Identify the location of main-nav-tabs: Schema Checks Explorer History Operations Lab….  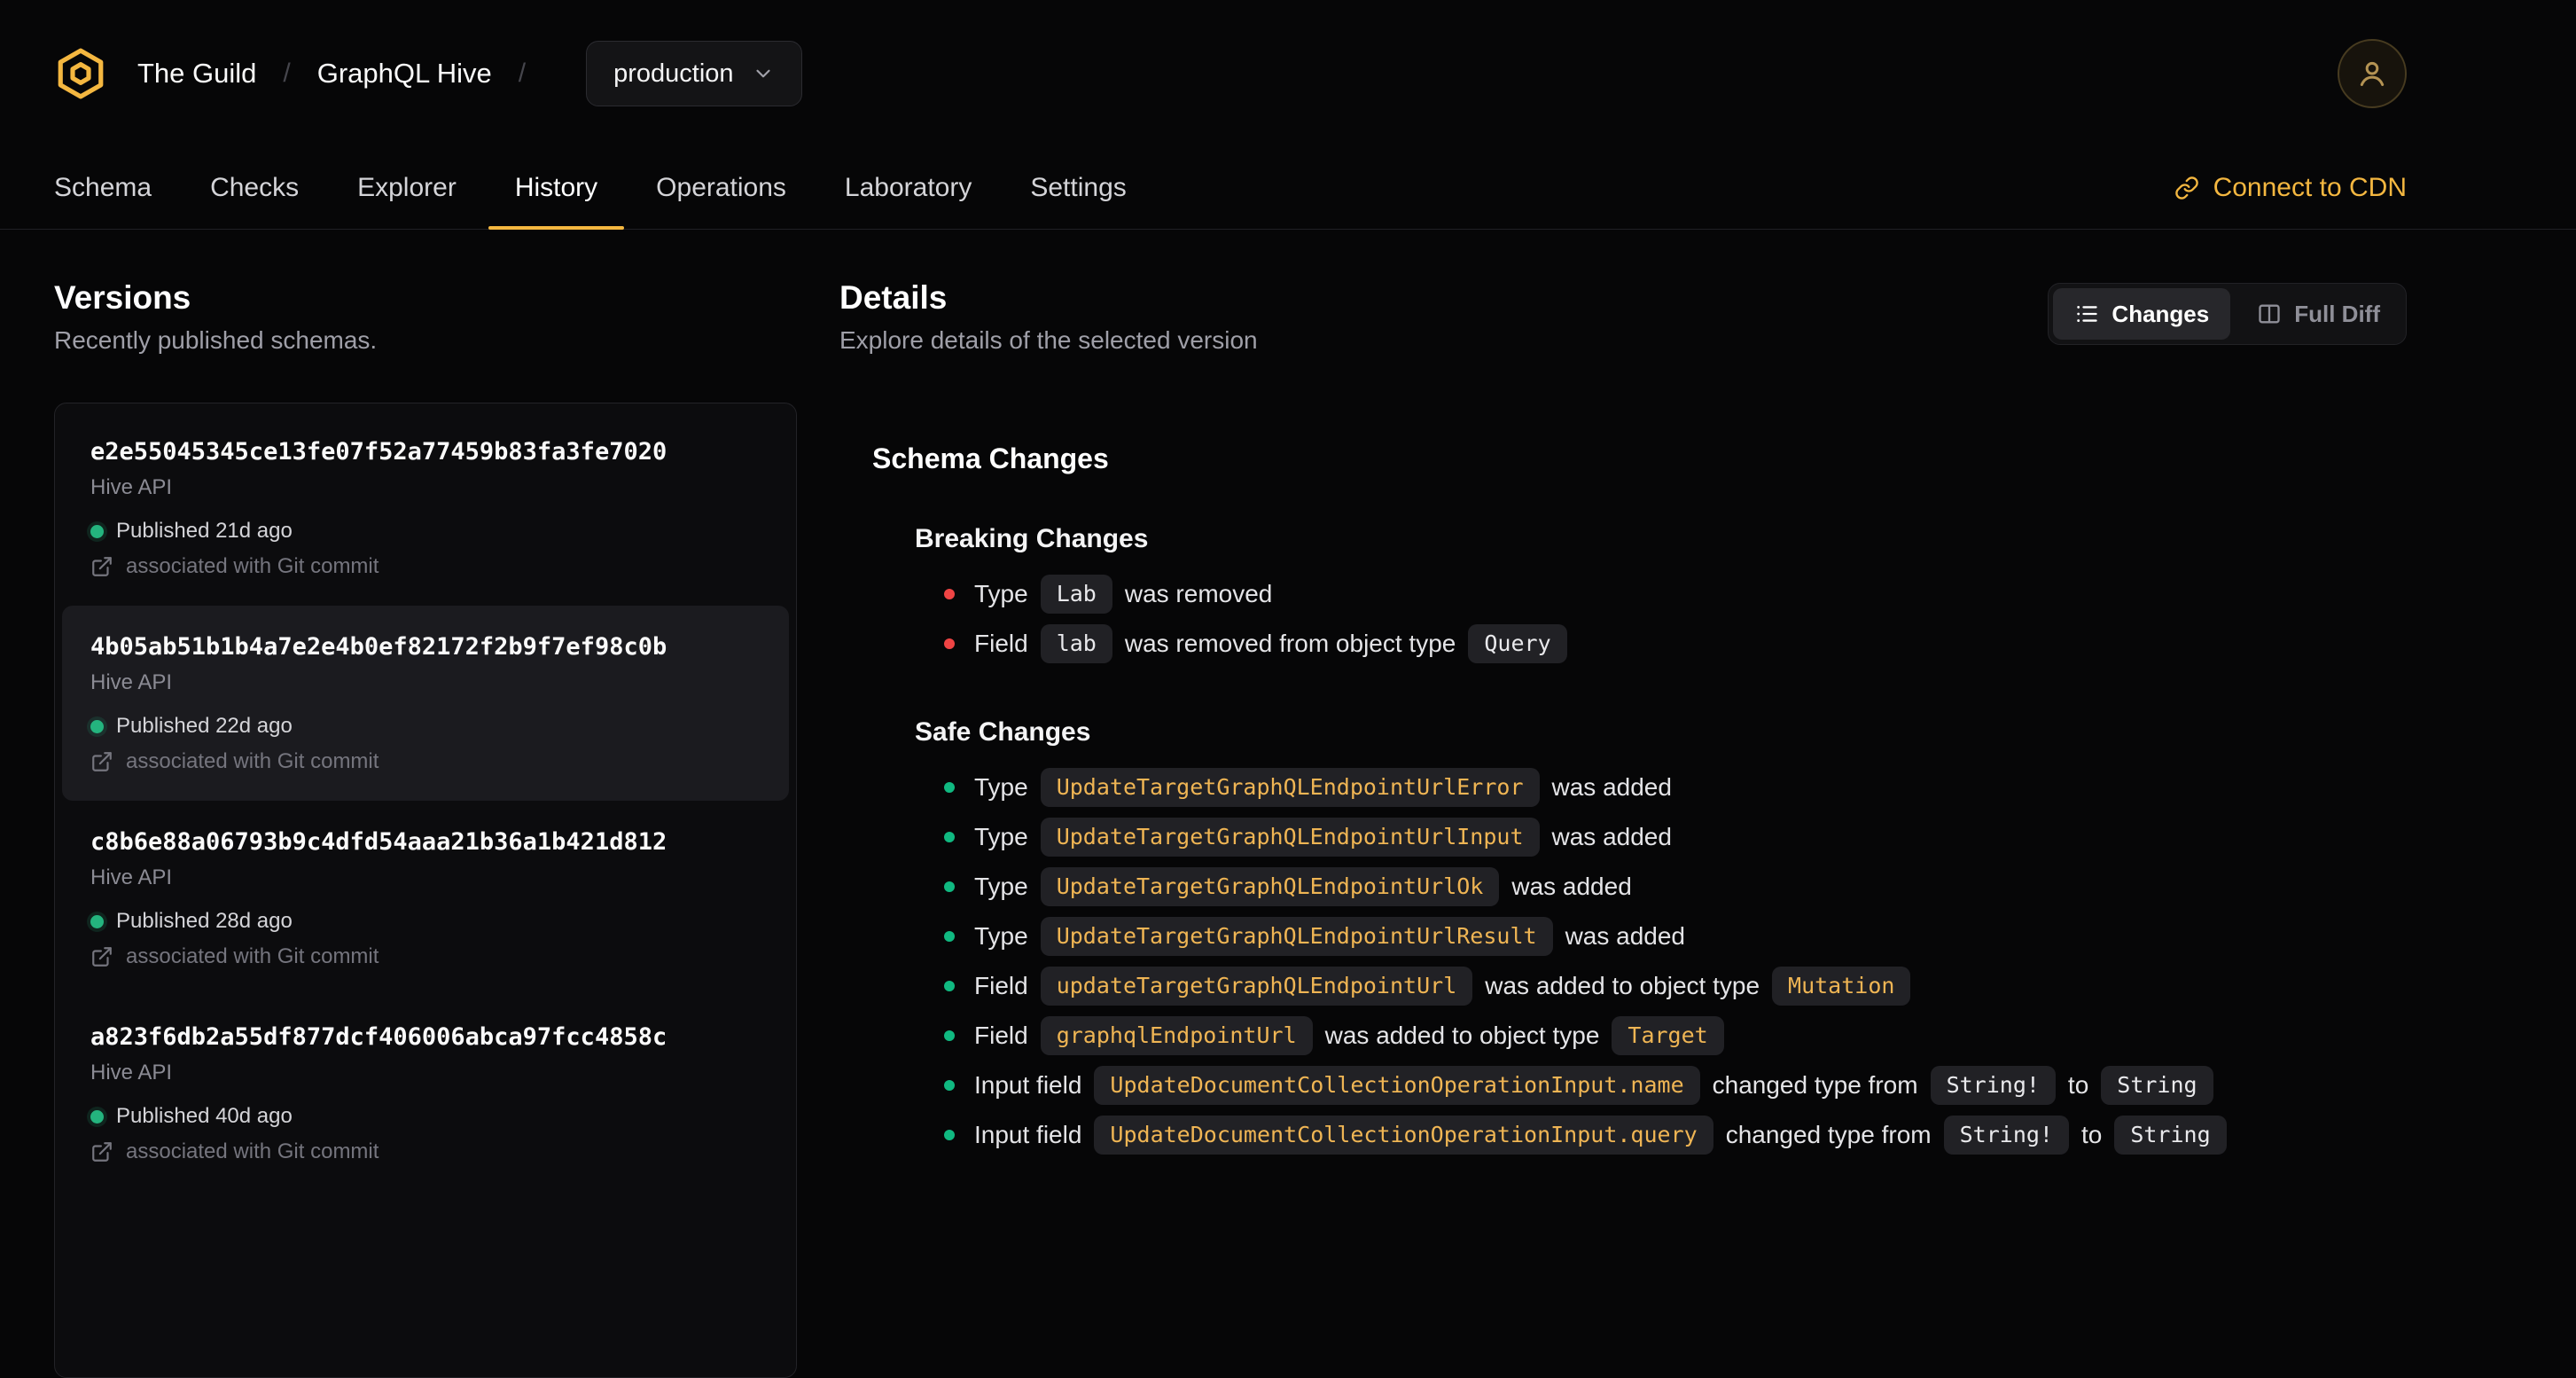
(1288, 189).